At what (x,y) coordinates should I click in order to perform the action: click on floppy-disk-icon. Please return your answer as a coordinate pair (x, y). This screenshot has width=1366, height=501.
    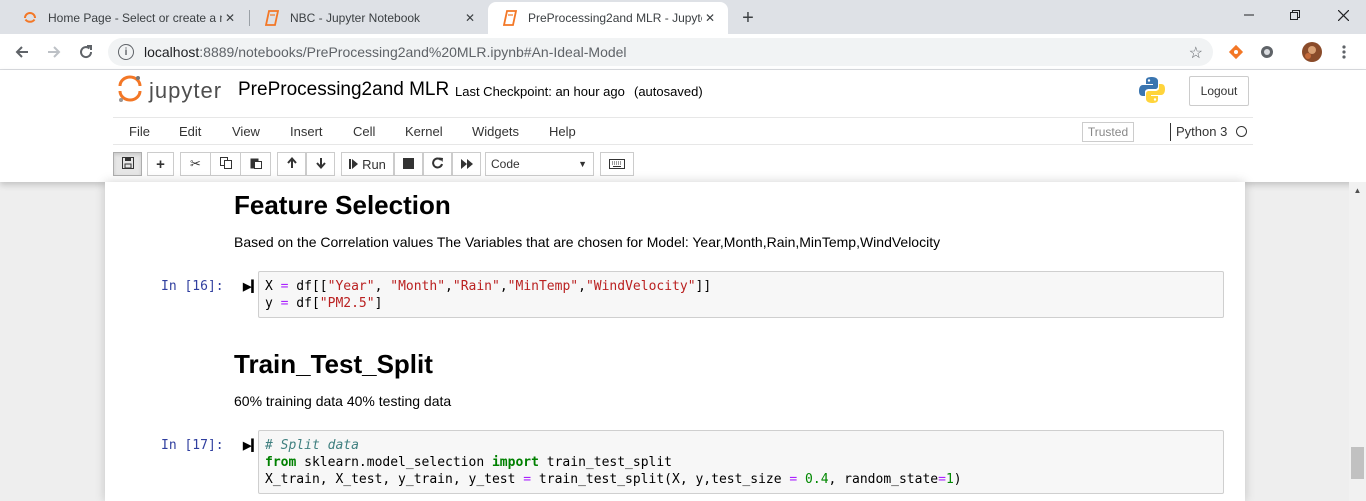
    Looking at the image, I should click on (127, 164).